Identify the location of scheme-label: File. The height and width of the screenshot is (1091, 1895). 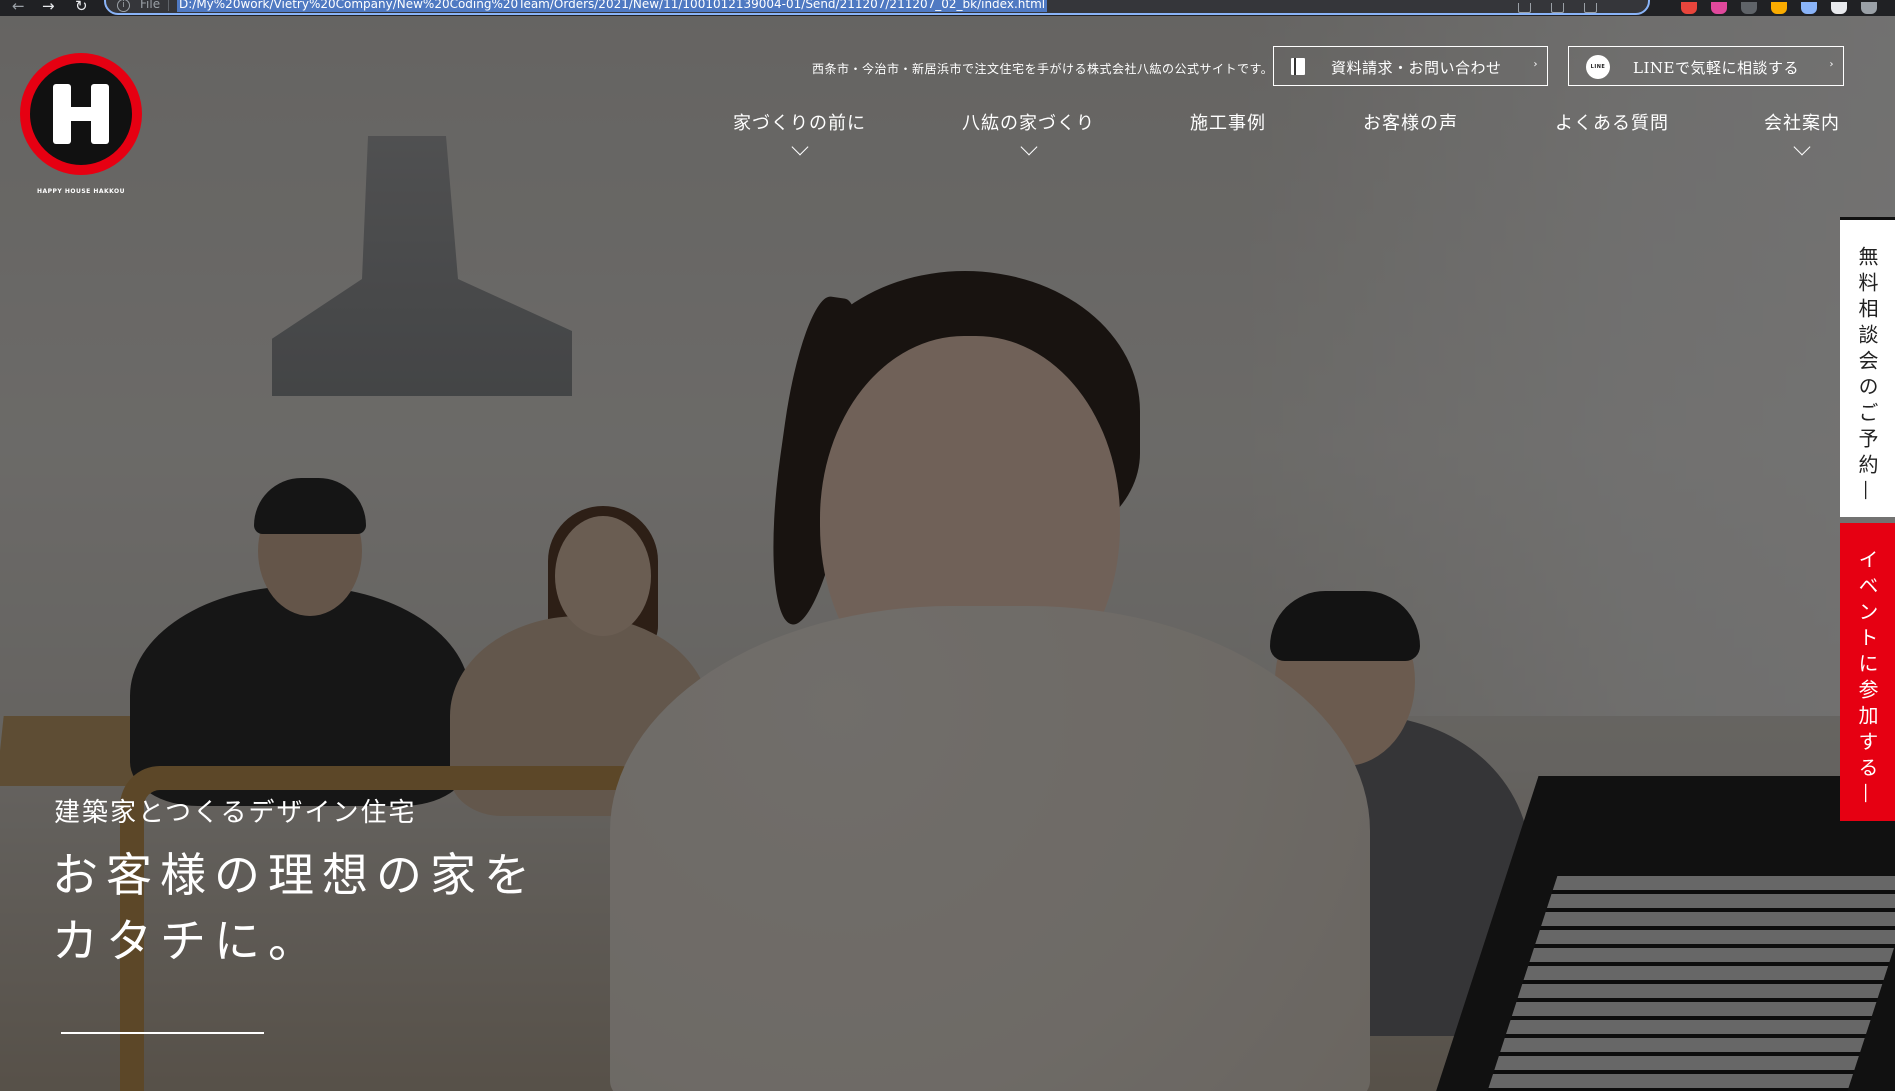
(150, 5).